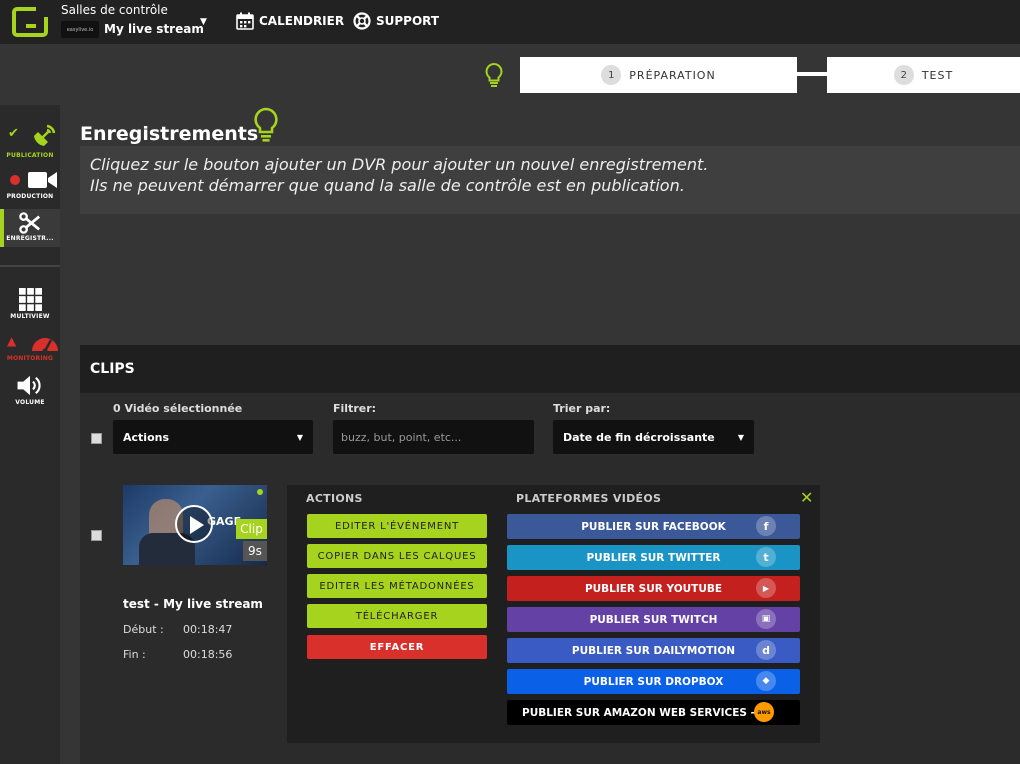 The width and height of the screenshot is (1020, 764). I want to click on dropbox-icon: ◆, so click(766, 681).